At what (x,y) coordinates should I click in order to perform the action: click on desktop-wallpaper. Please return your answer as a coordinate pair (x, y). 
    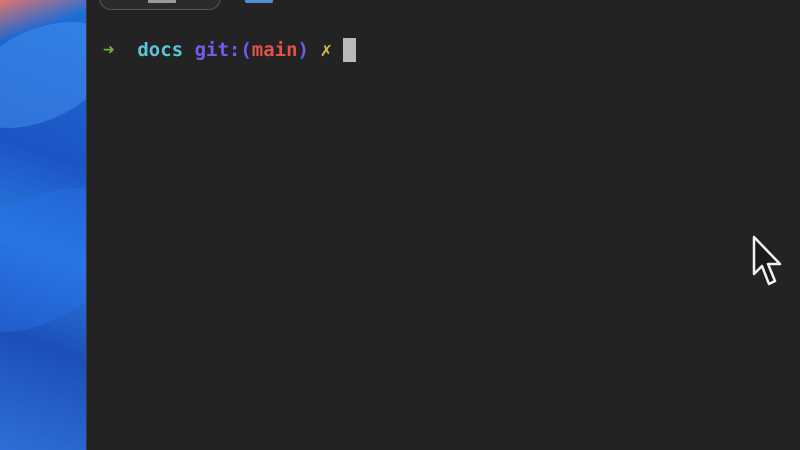
    Looking at the image, I should click on (43, 225).